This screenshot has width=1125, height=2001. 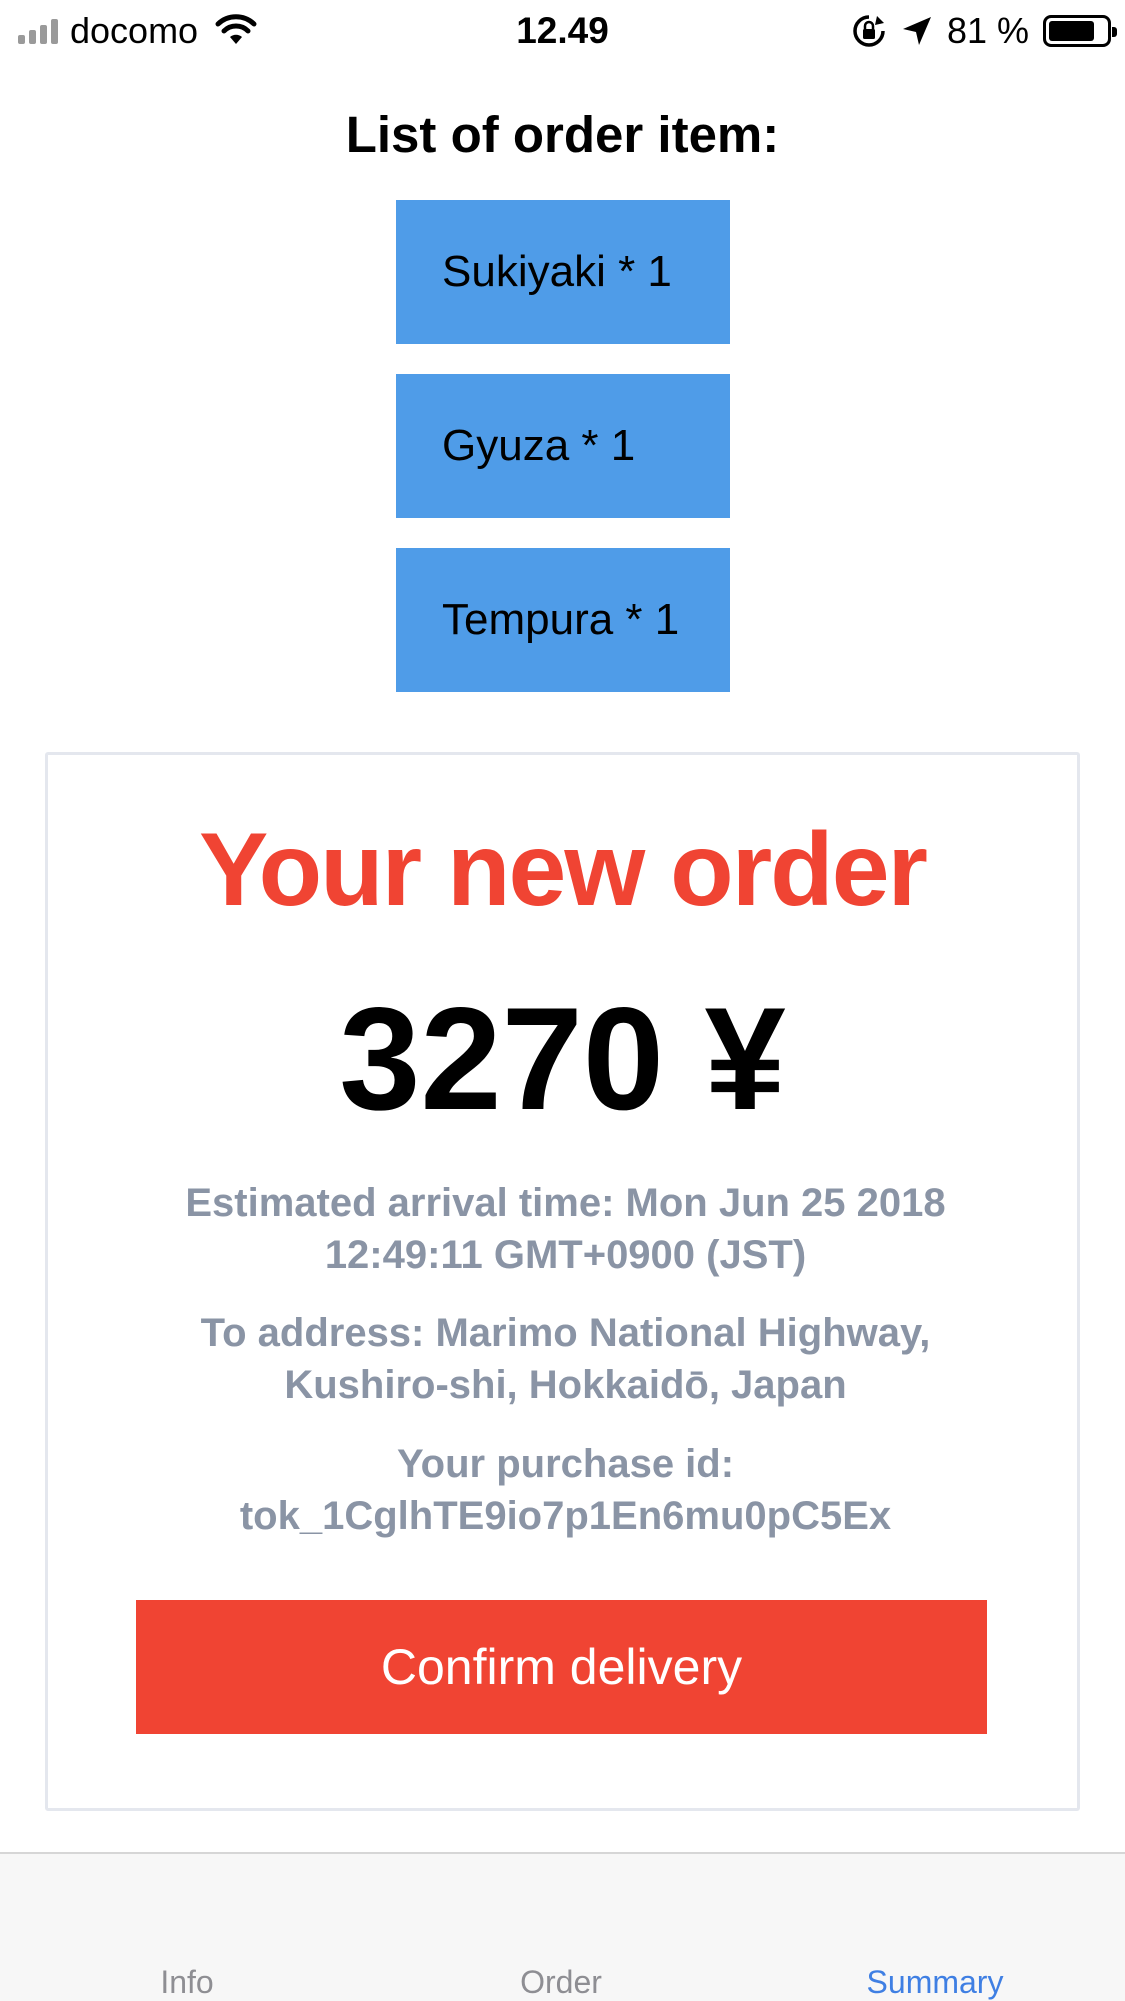 I want to click on location-arrow-icon, so click(x=916, y=31).